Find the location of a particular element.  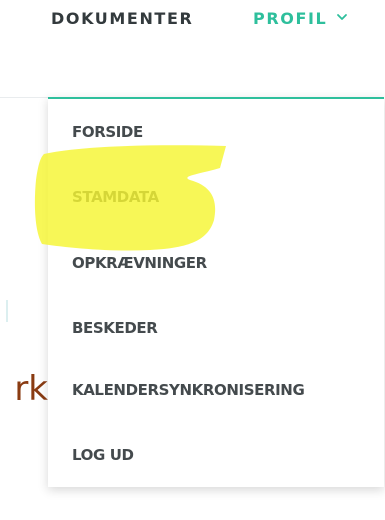

nav-profile: PROFIL is located at coordinates (301, 18).